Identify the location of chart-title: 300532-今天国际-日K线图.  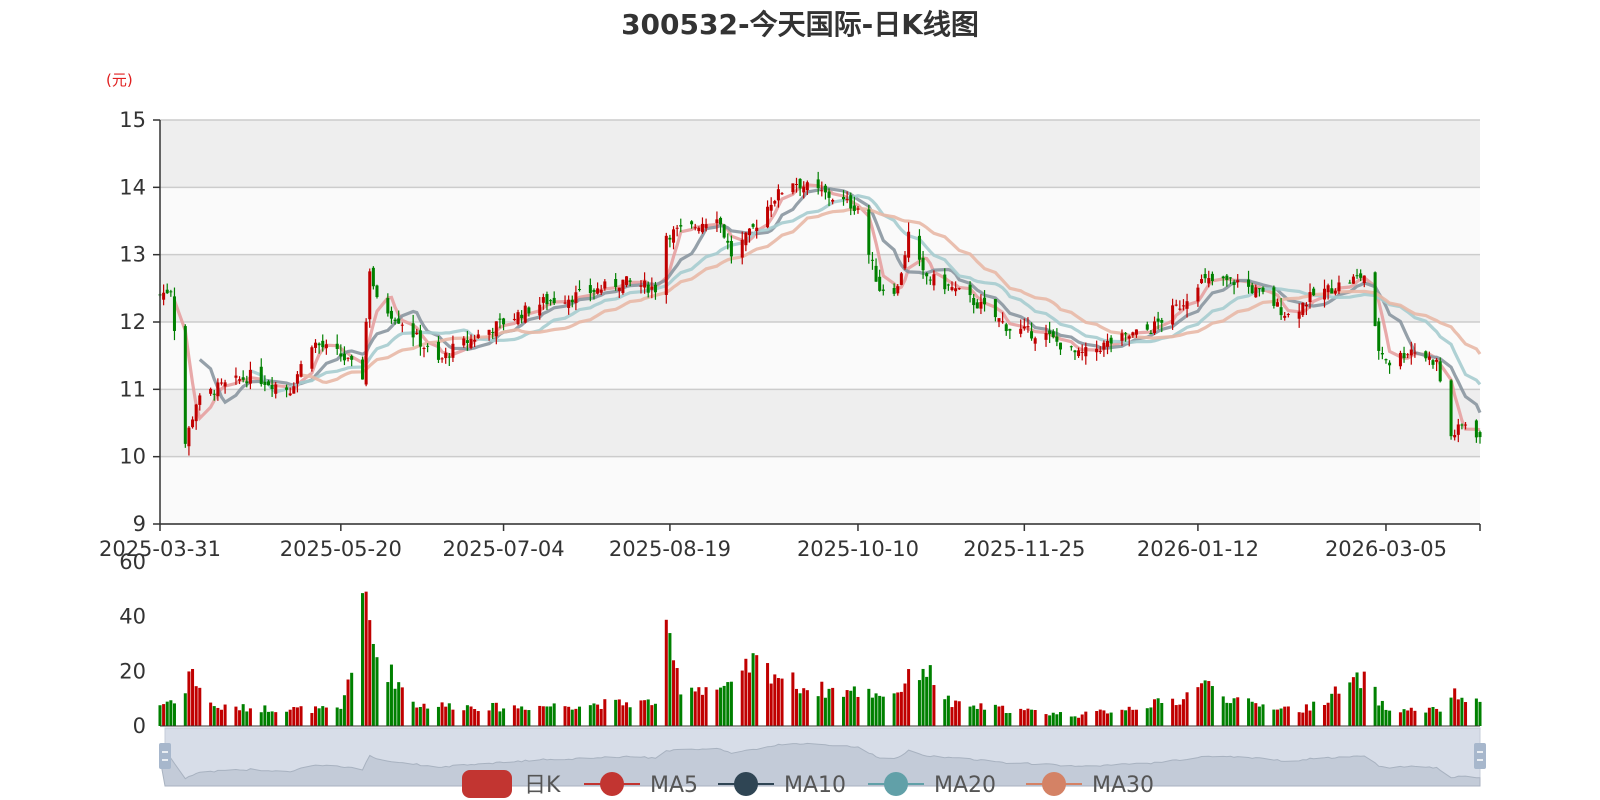
(800, 24).